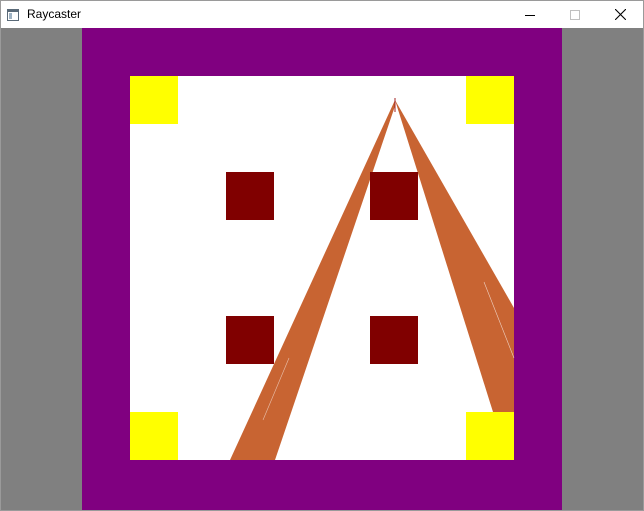 This screenshot has height=511, width=644. I want to click on minimize-button, so click(529, 14).